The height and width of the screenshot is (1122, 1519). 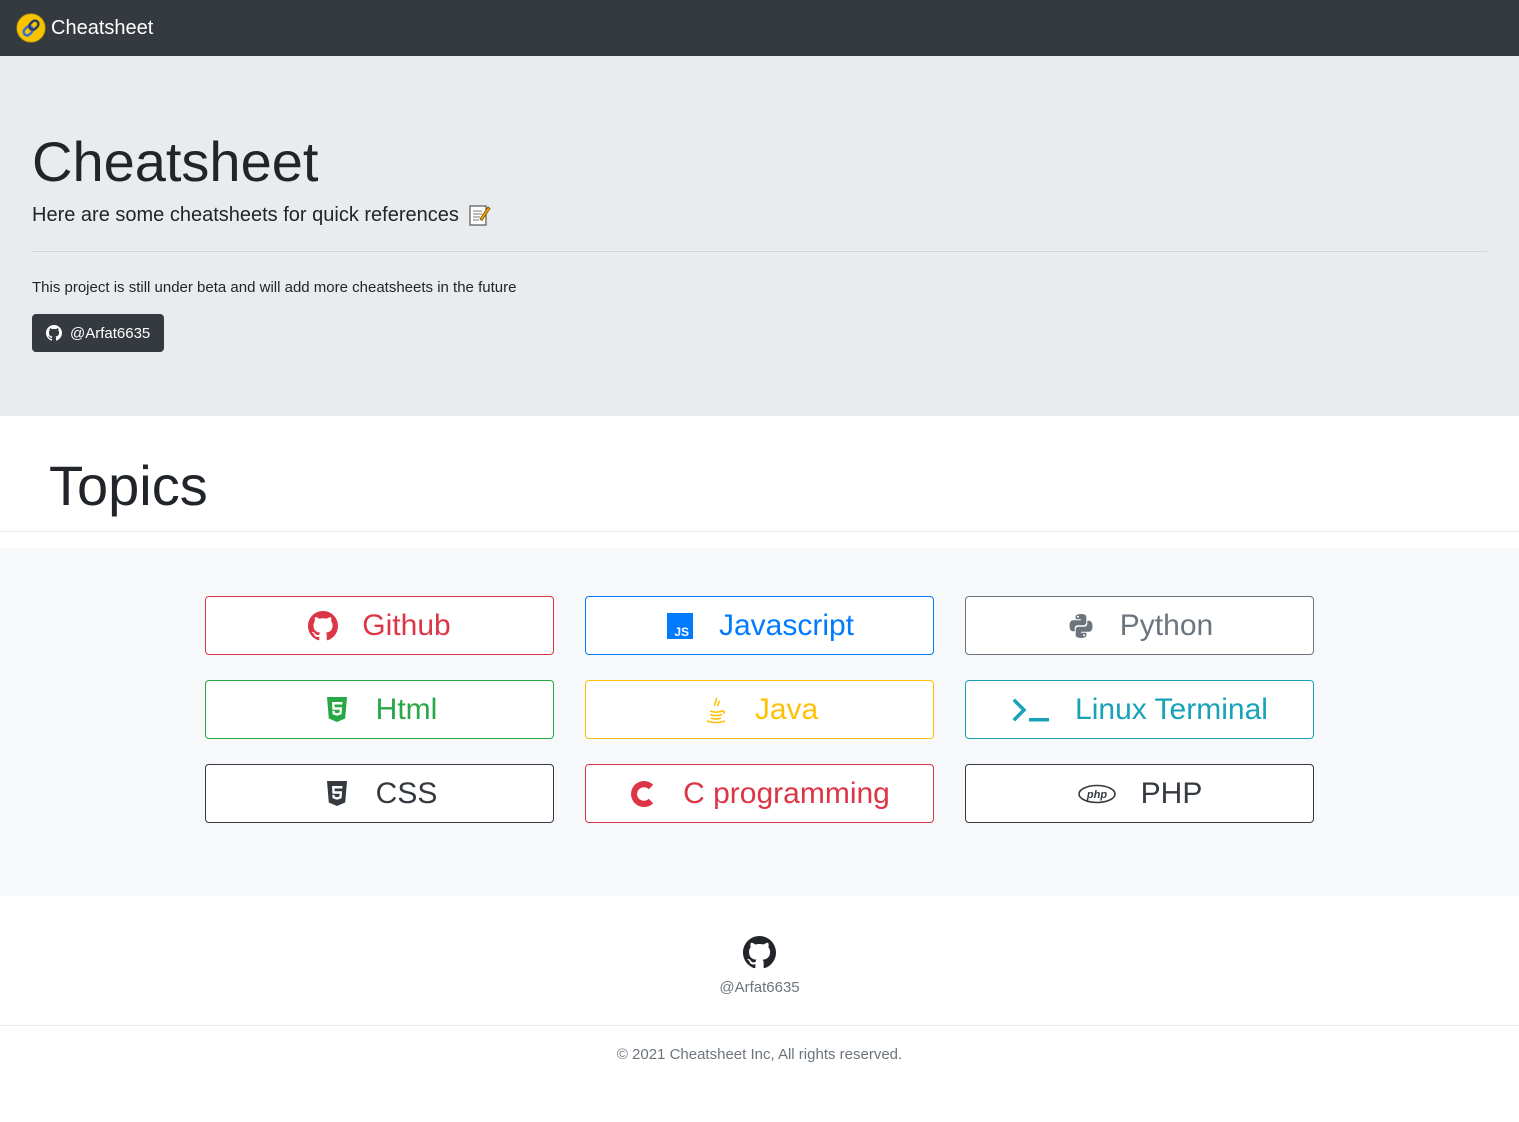 I want to click on footer-profile: @Arfat6635, so click(x=759, y=961).